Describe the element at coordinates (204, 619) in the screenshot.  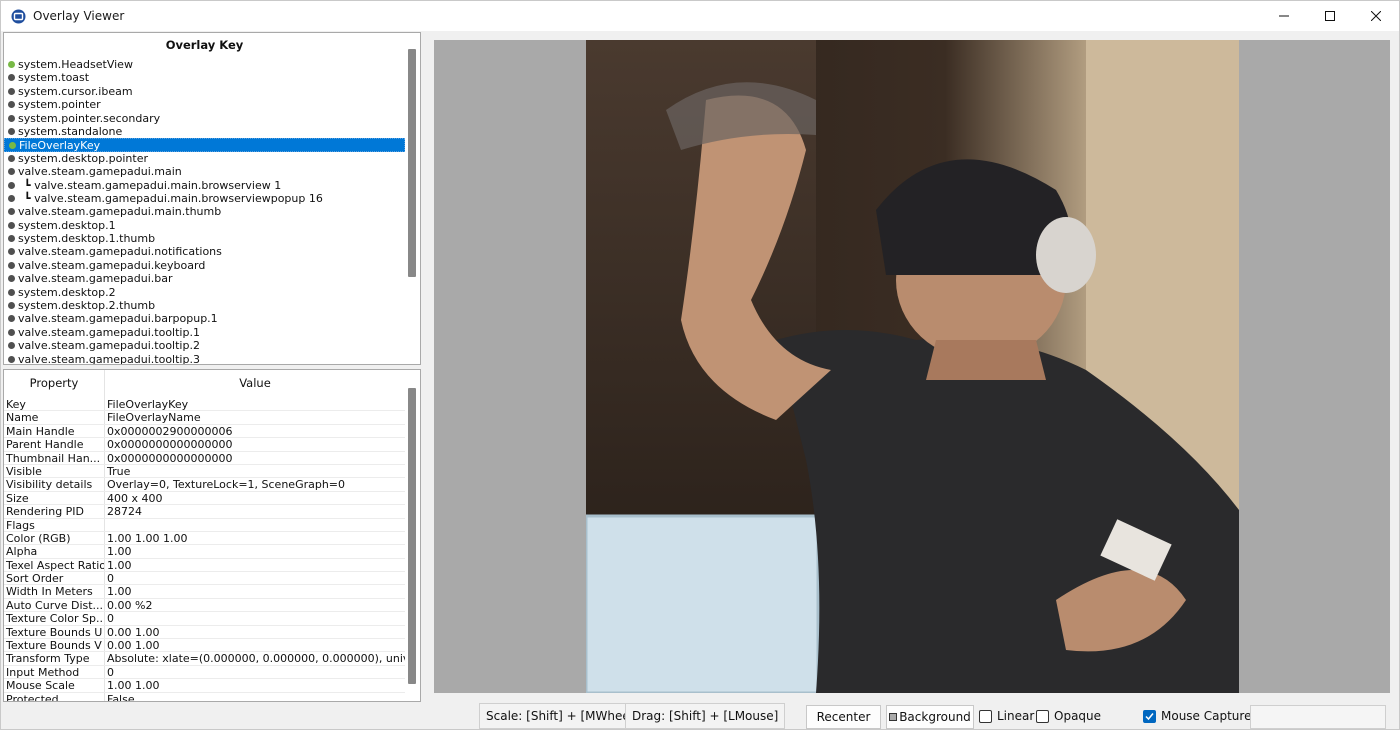
I see `table-row: Texture Color Sp... 0` at that location.